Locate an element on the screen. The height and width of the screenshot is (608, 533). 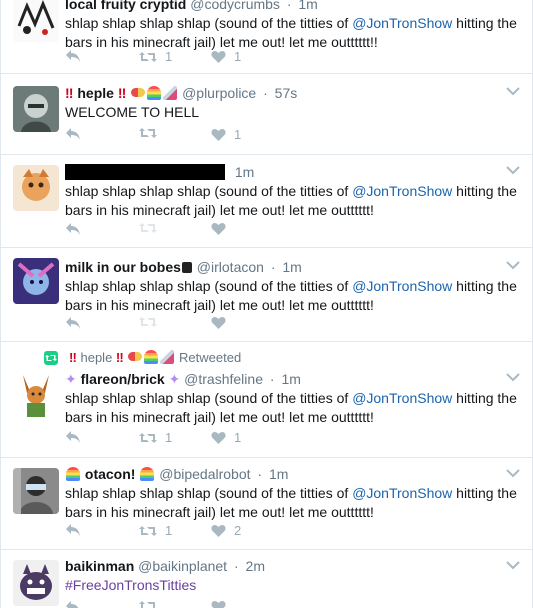
display-name: otacon! is located at coordinates (110, 474).